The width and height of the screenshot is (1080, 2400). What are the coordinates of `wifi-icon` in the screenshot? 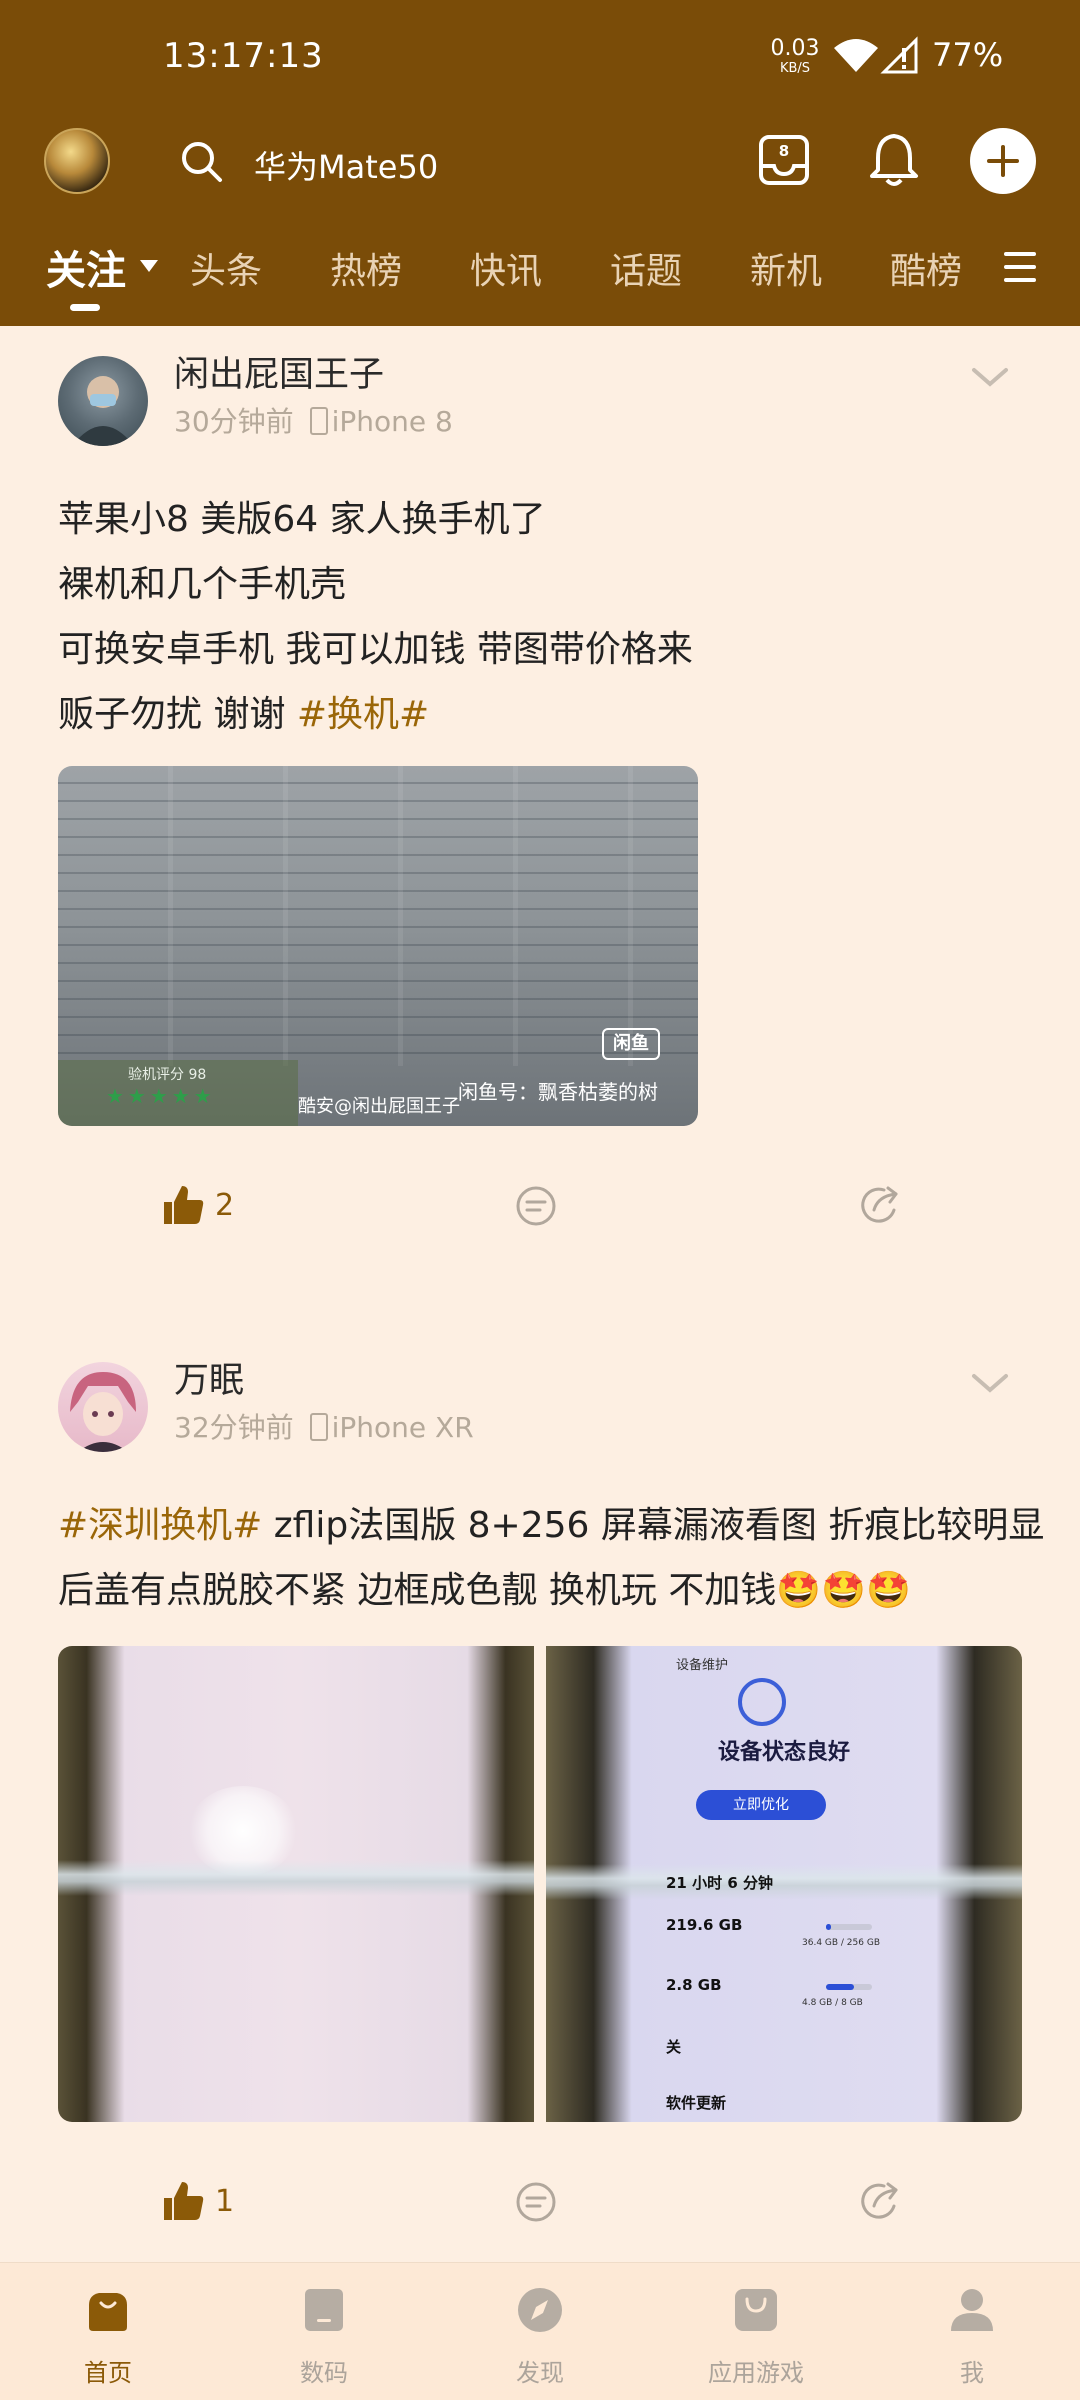 It's located at (856, 55).